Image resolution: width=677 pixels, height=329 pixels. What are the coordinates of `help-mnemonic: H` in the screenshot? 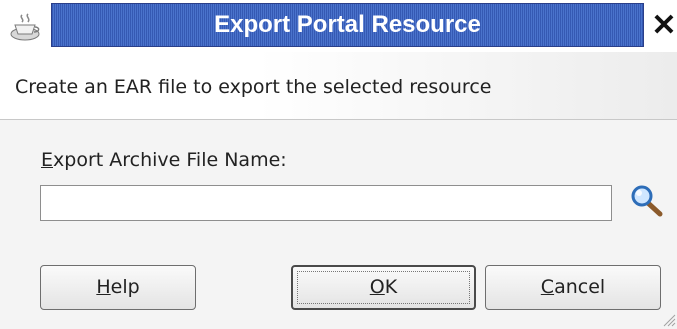 It's located at (103, 287).